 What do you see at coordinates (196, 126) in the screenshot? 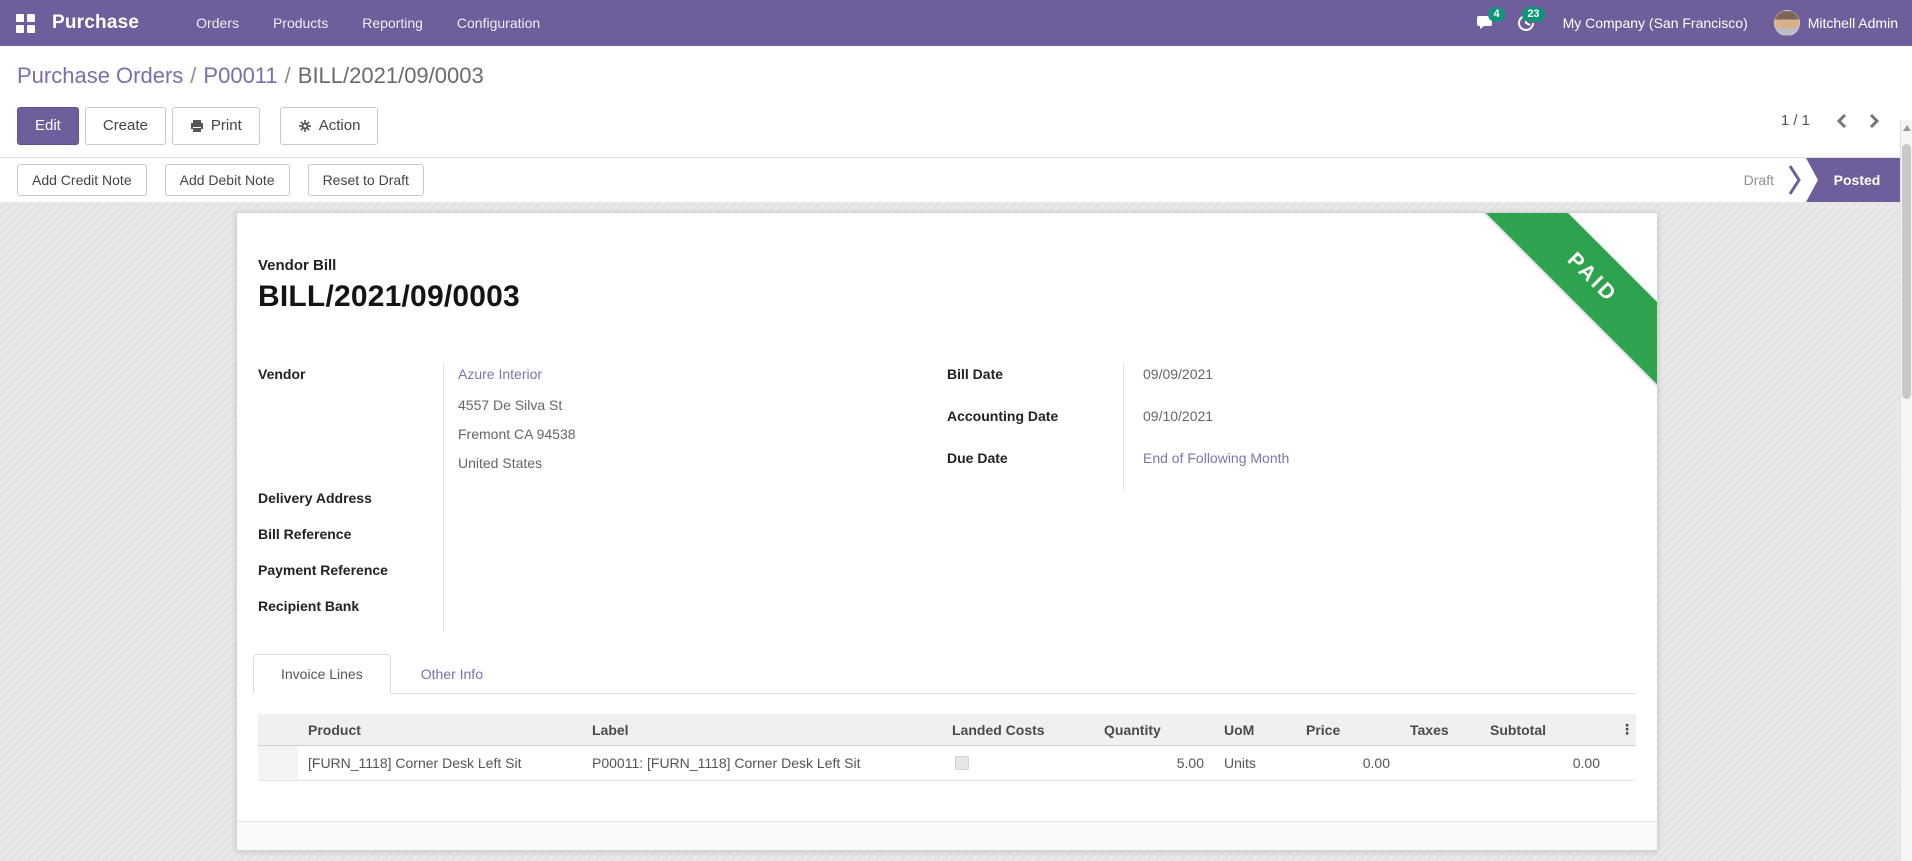
I see `printer-icon` at bounding box center [196, 126].